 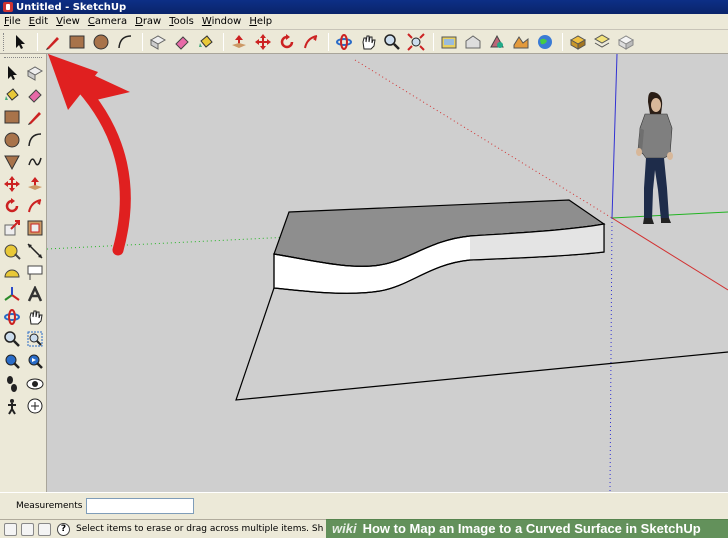 I want to click on text-icon, so click(x=35, y=273).